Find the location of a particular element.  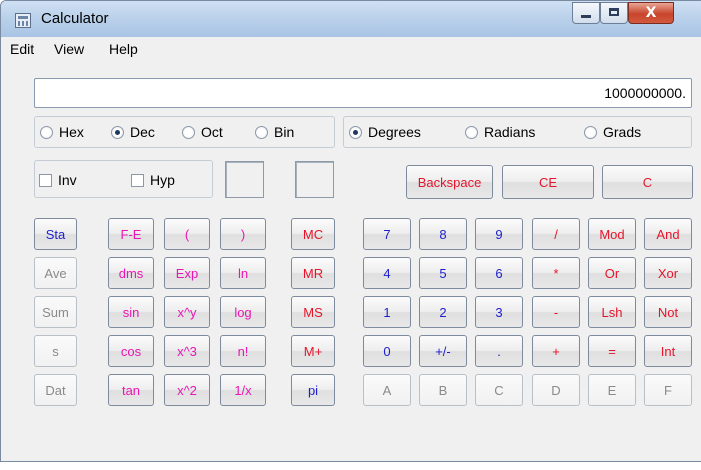

radio-oct-indicator is located at coordinates (188, 132).